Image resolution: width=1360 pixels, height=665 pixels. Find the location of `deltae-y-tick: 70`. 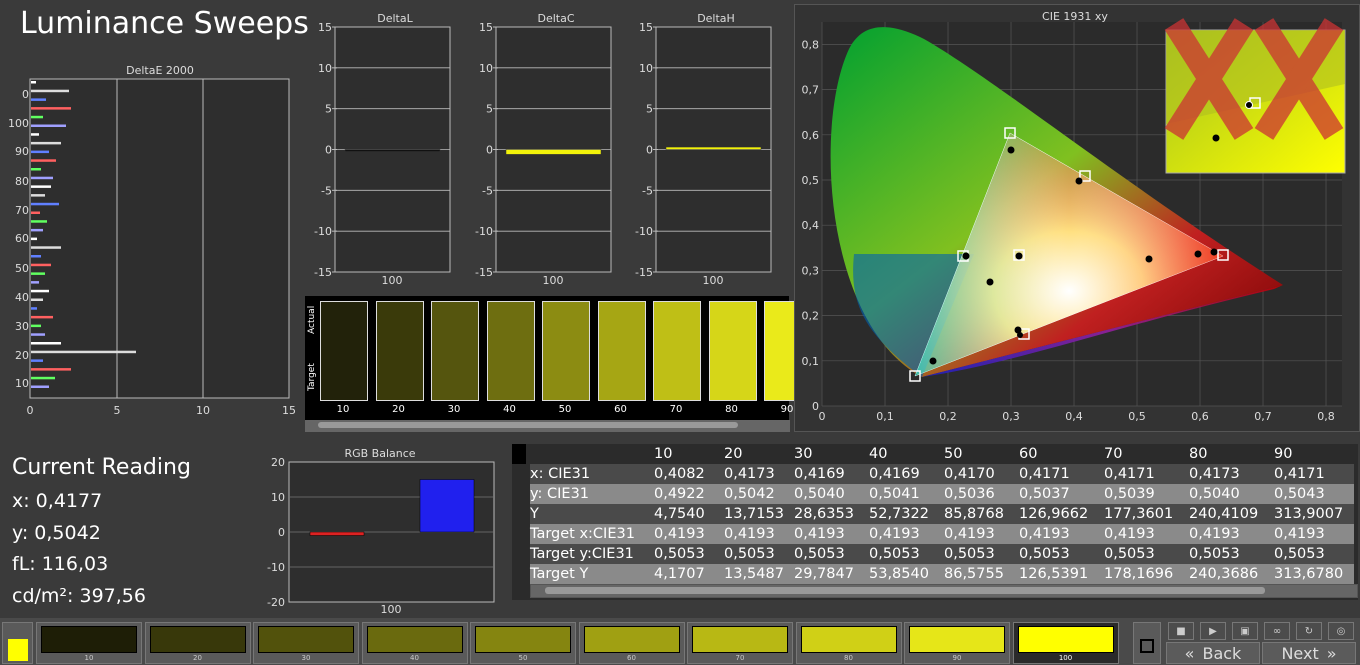

deltae-y-tick: 70 is located at coordinates (22, 210).